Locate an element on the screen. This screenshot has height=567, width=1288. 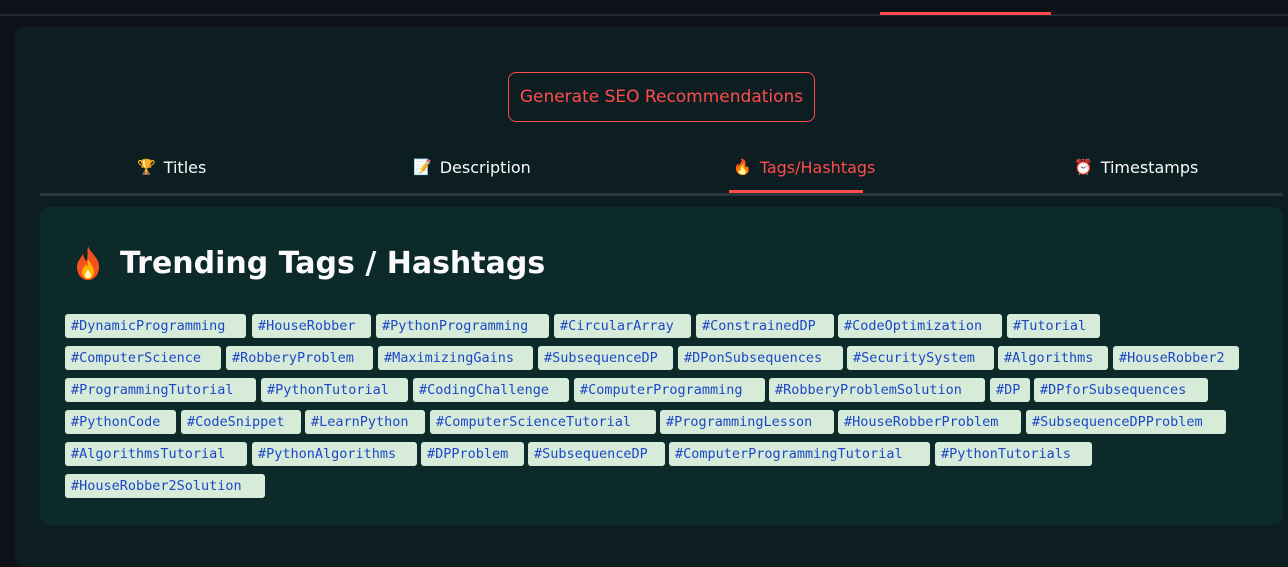
trophy-icon: 🏆 is located at coordinates (146, 167).